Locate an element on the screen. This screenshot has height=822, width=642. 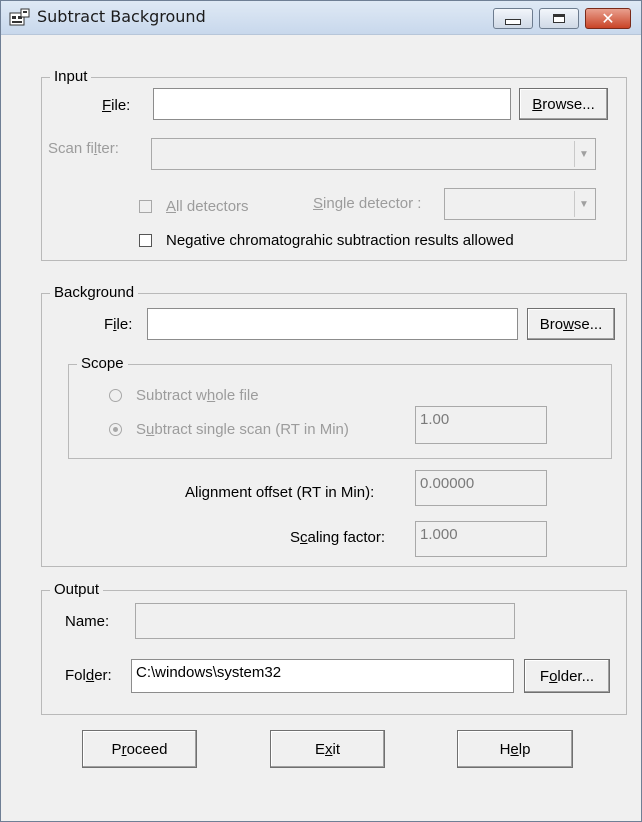
single-detector-combo: ▼ is located at coordinates (520, 204).